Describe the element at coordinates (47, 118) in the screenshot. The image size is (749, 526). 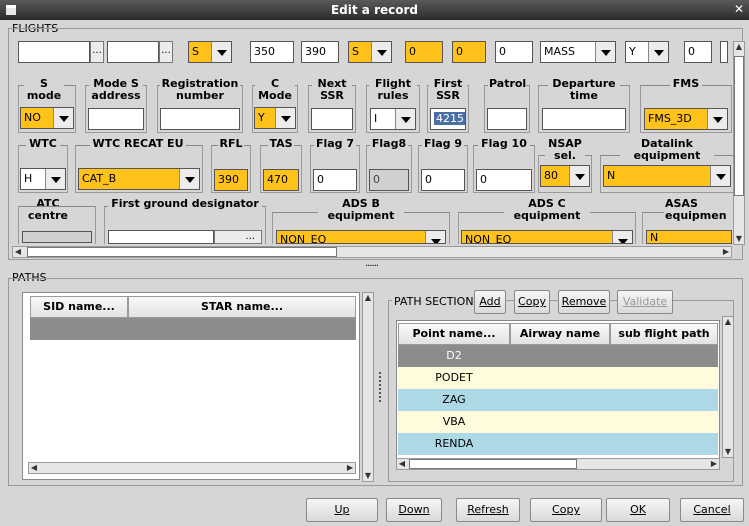
I see `s-mode-dropdown: NO` at that location.